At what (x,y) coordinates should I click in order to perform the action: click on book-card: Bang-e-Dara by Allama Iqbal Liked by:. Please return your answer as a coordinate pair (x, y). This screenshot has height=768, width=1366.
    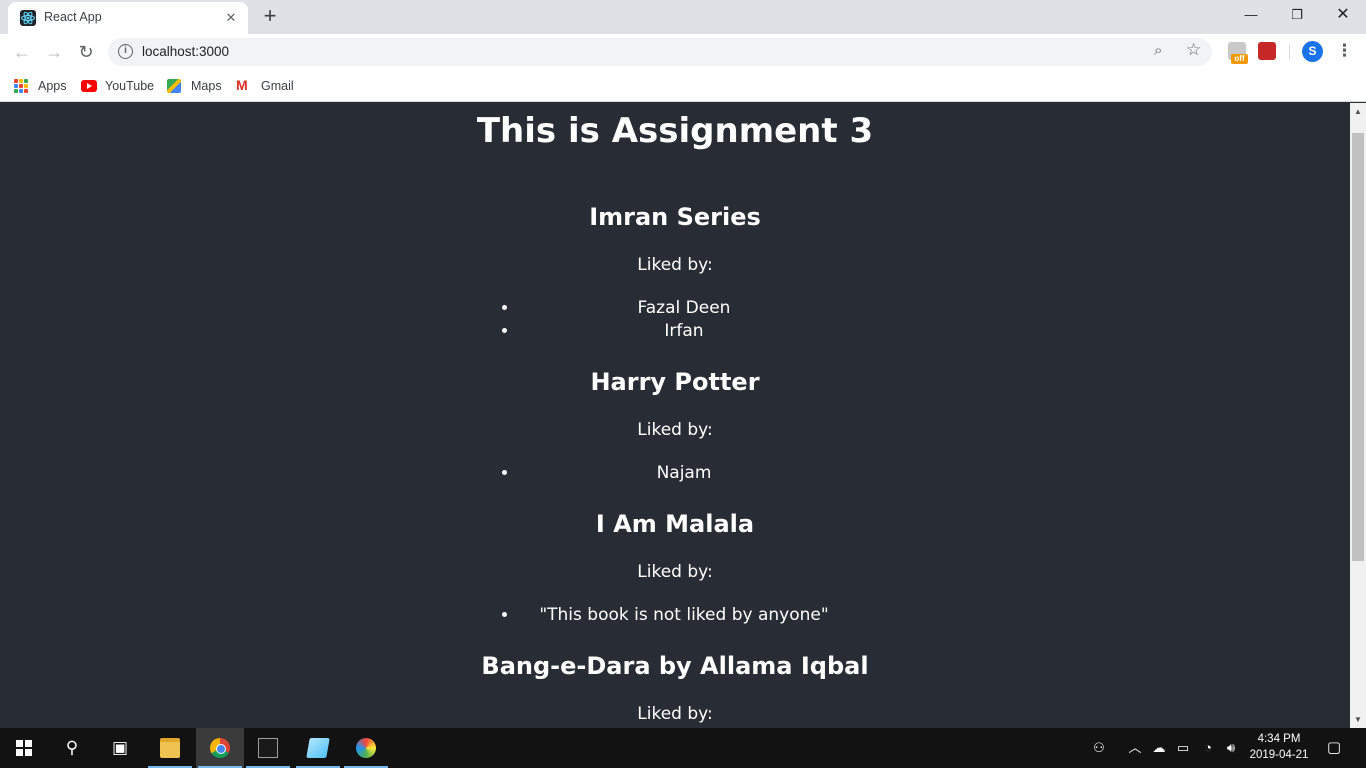
    Looking at the image, I should click on (675, 688).